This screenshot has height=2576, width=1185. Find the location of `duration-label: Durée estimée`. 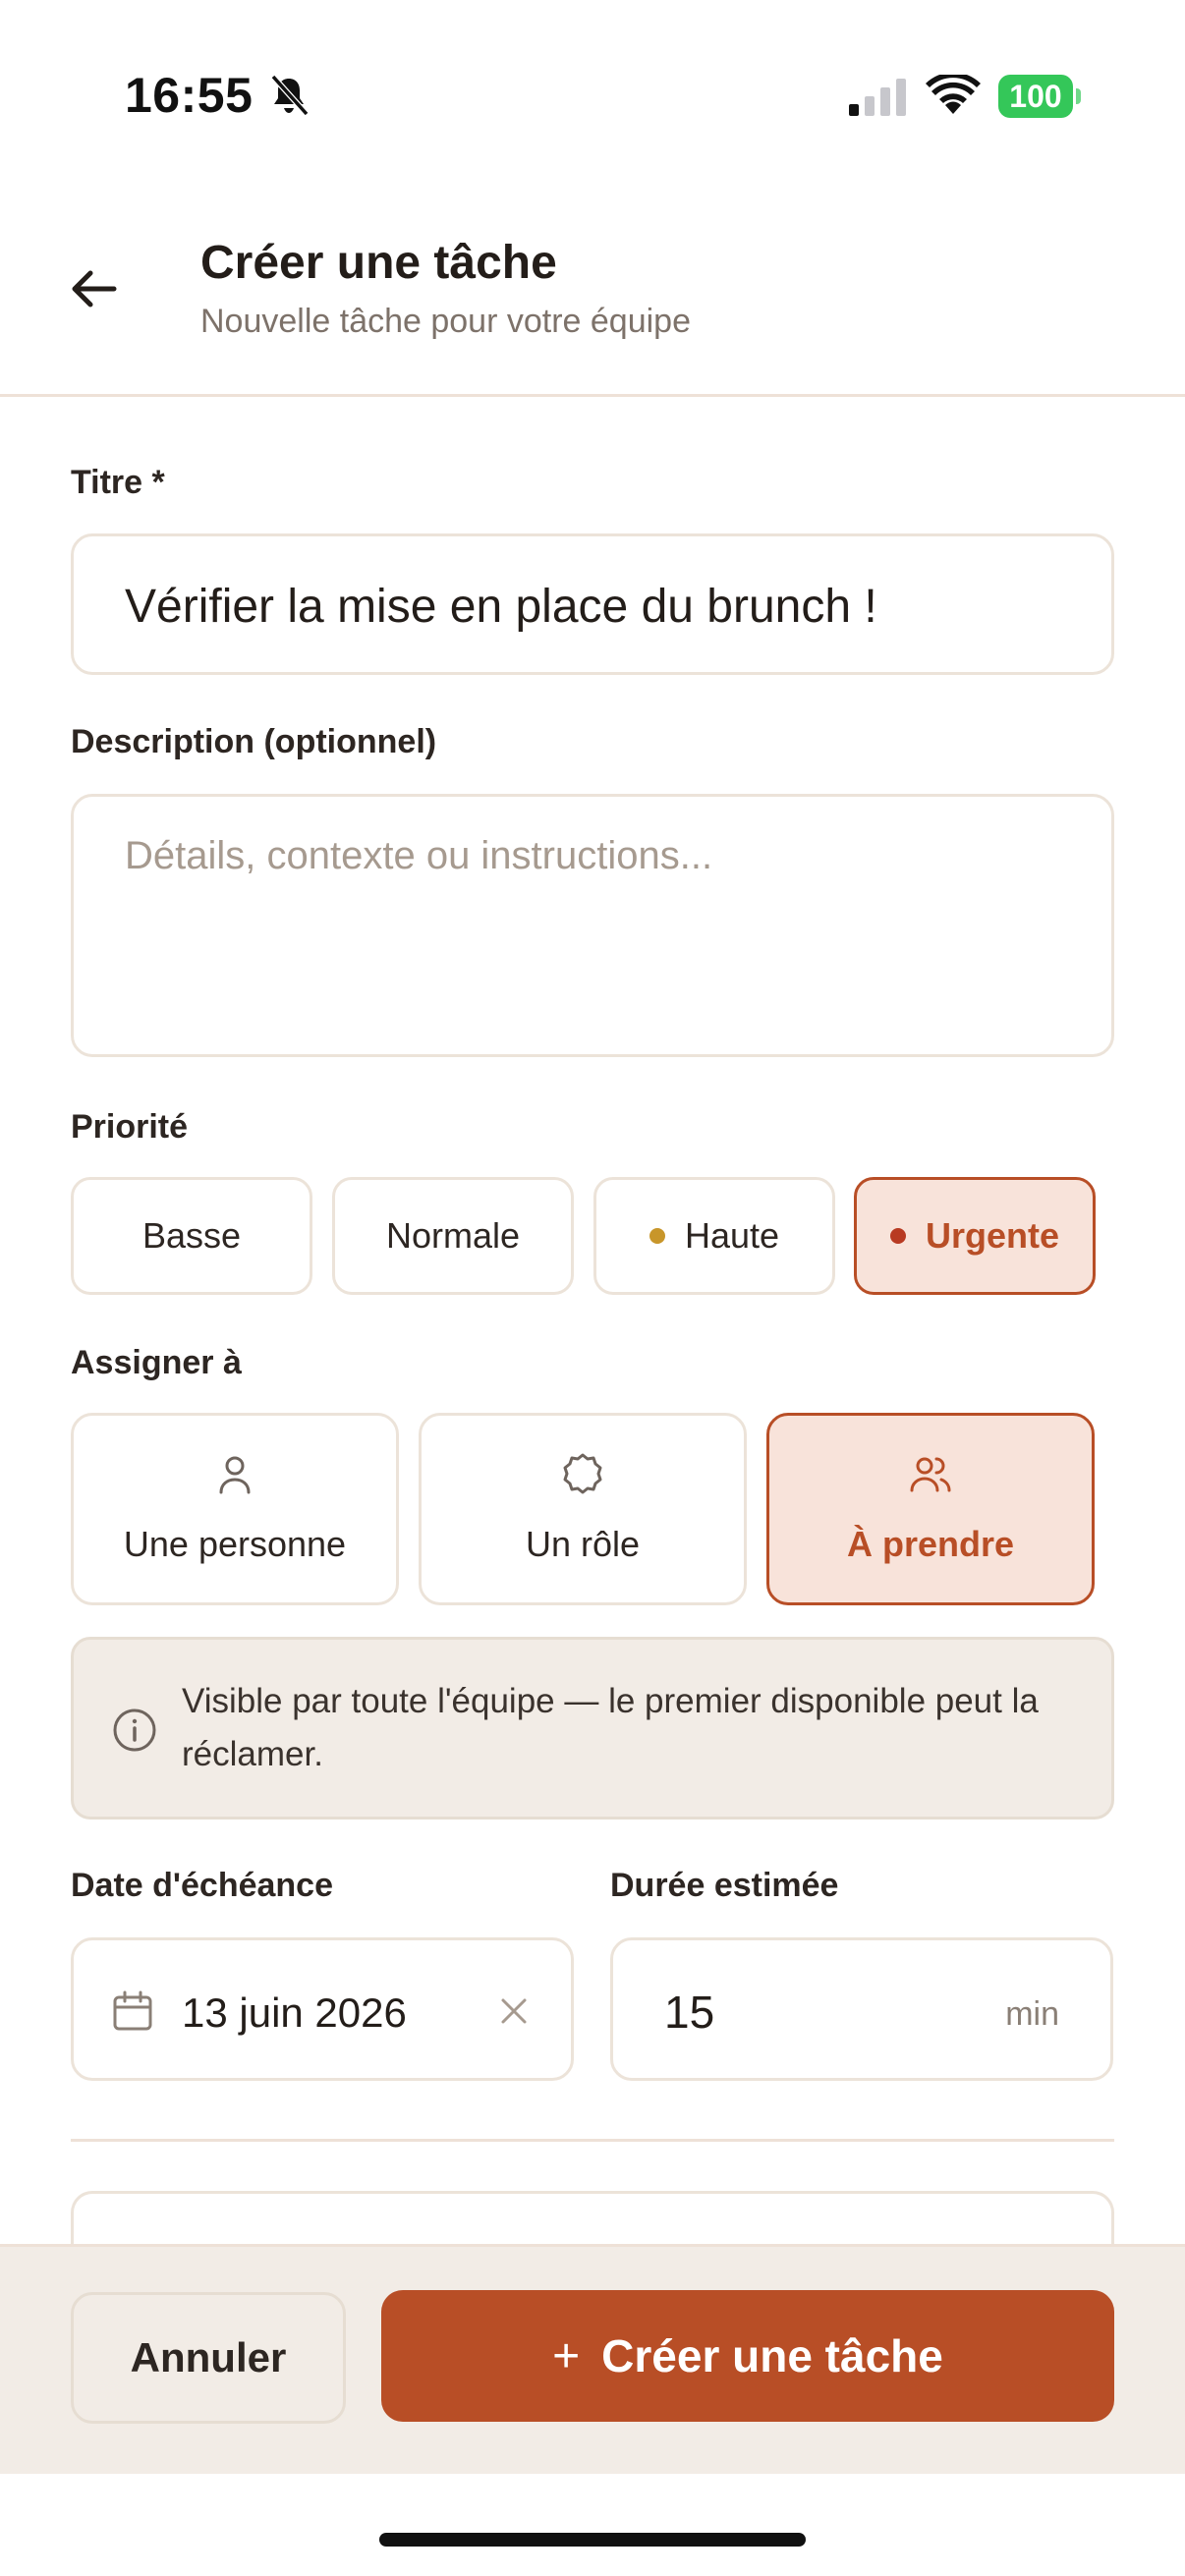

duration-label: Durée estimée is located at coordinates (724, 1885).